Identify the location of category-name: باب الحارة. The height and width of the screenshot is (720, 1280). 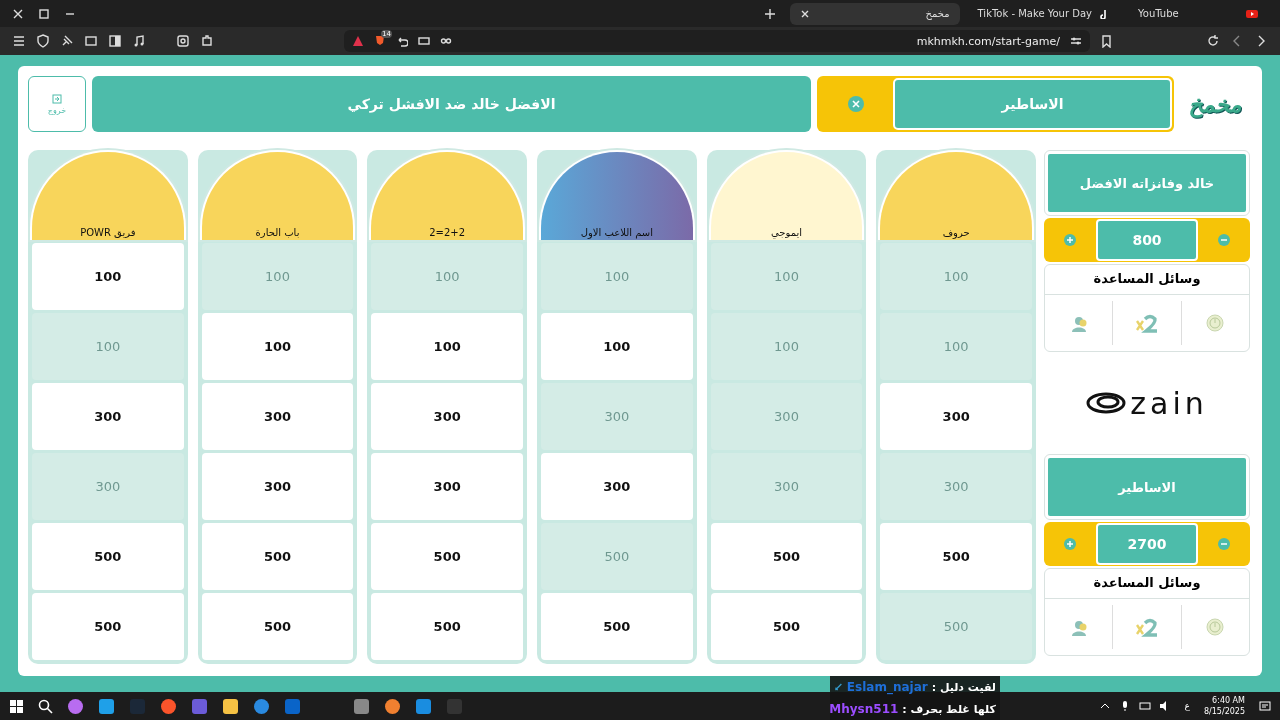
(277, 232).